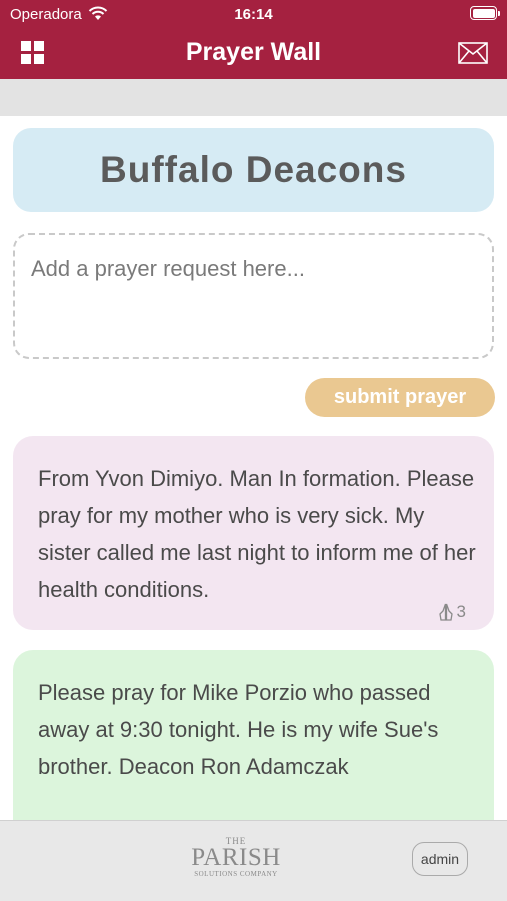  Describe the element at coordinates (445, 612) in the screenshot. I see `praying-hands-icon` at that location.